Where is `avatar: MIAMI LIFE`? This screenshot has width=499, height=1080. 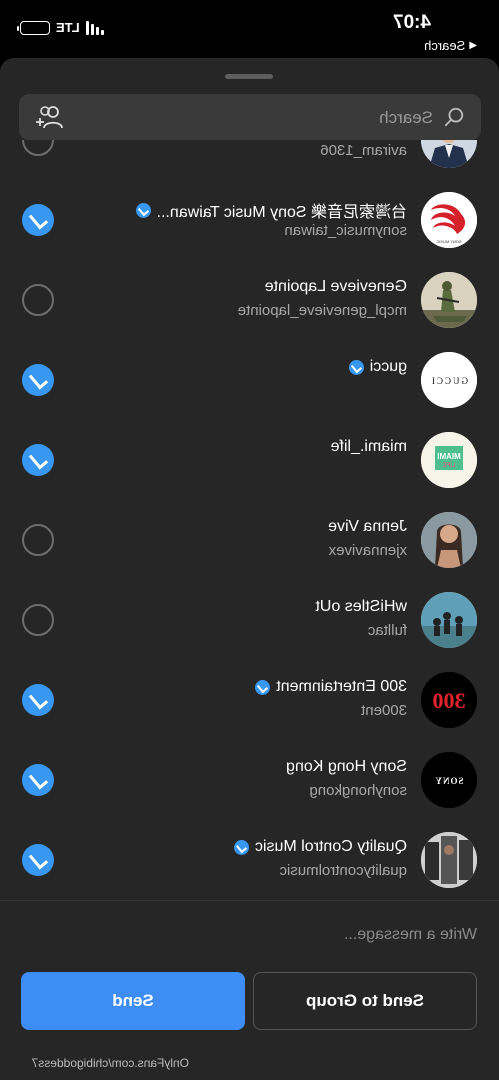
avatar: MIAMI LIFE is located at coordinates (449, 460).